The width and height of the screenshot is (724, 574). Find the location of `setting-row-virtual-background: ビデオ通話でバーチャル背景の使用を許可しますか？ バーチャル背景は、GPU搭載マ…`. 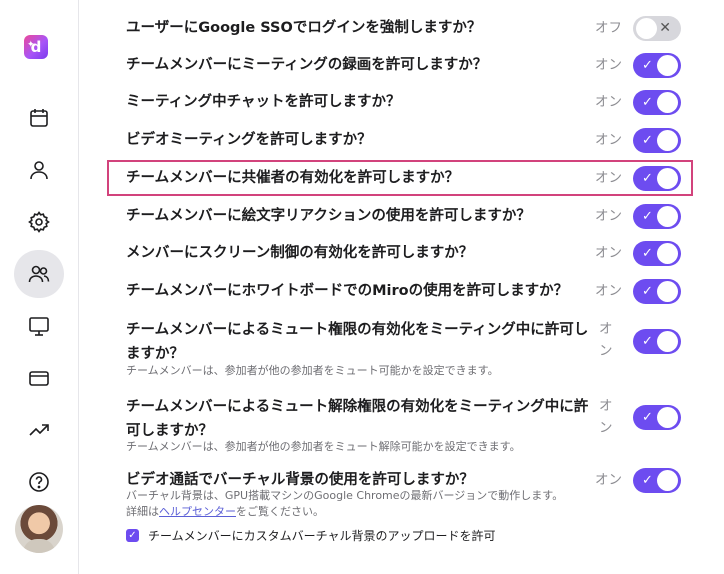

setting-row-virtual-background: ビデオ通話でバーチャル背景の使用を許可しますか？ バーチャル背景は、GPU搭載マ… is located at coordinates (413, 496).